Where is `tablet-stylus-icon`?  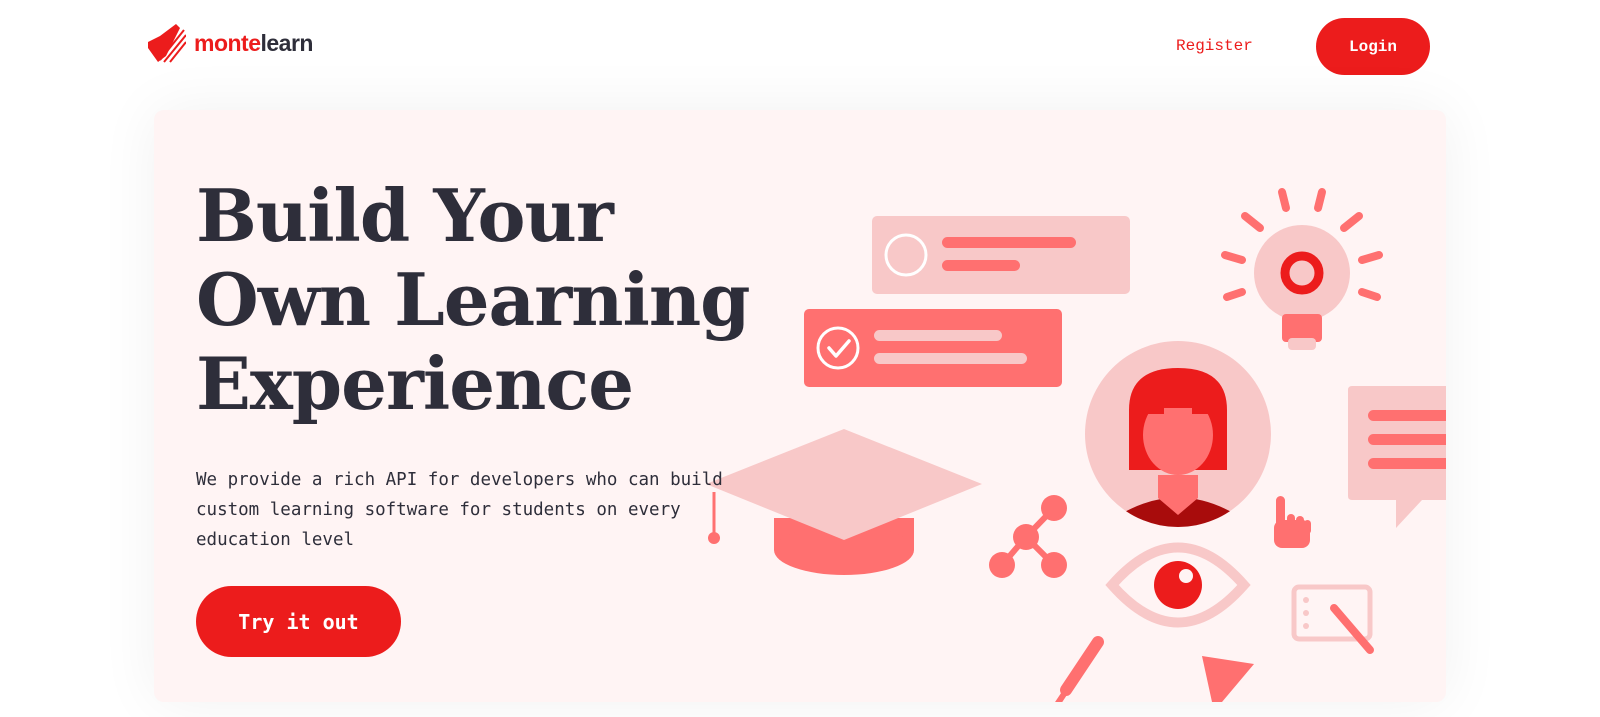 tablet-stylus-icon is located at coordinates (1332, 619).